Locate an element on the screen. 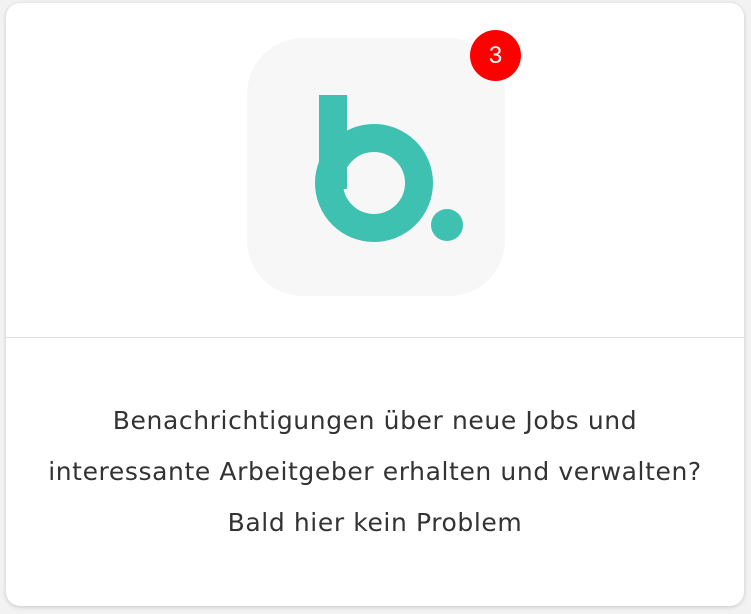 Image resolution: width=751 pixels, height=614 pixels. b-logo-icon is located at coordinates (389, 168).